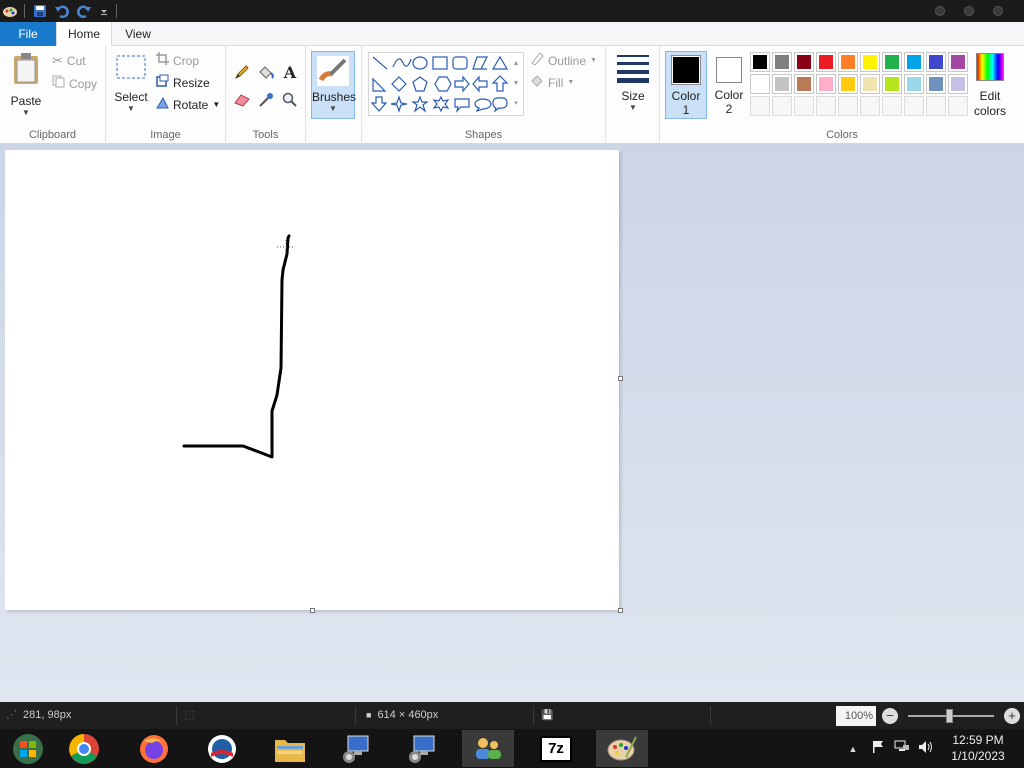 The width and height of the screenshot is (1024, 768). Describe the element at coordinates (26, 68) in the screenshot. I see `paste-icon` at that location.